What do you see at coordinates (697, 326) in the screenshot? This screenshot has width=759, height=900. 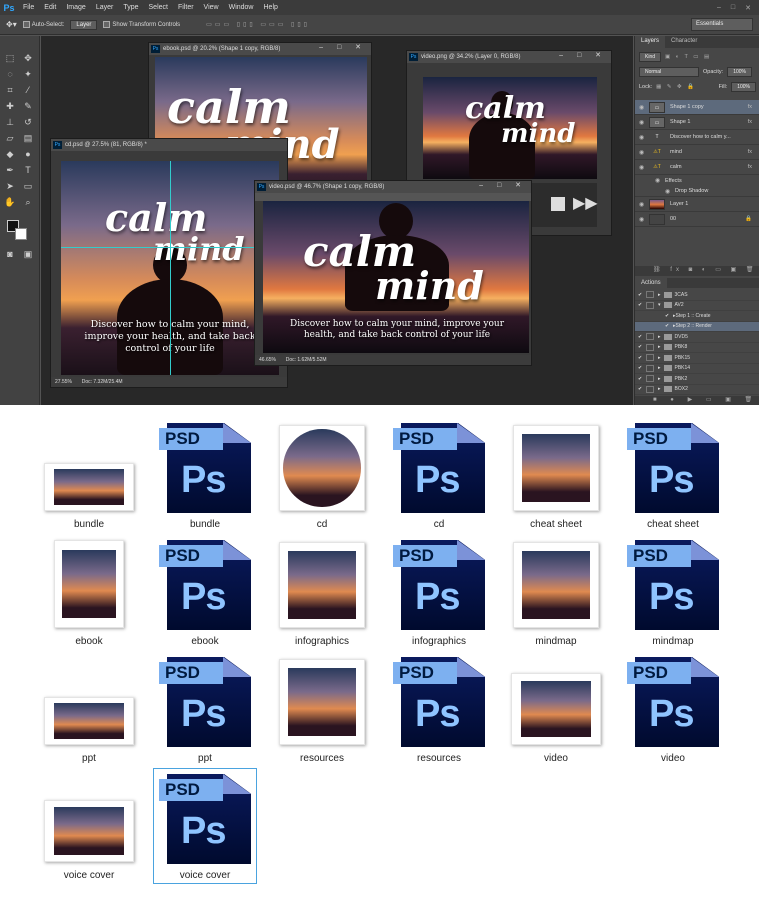 I see `action-step: ✔ ▸ Step 2 :: Render` at bounding box center [697, 326].